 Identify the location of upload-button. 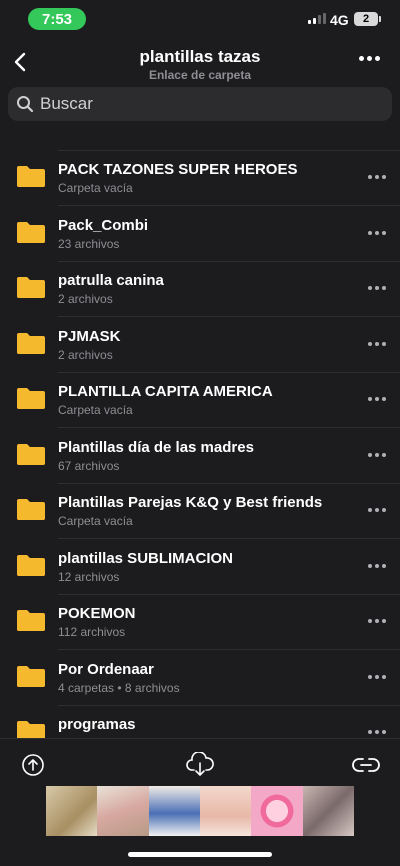
(33, 765).